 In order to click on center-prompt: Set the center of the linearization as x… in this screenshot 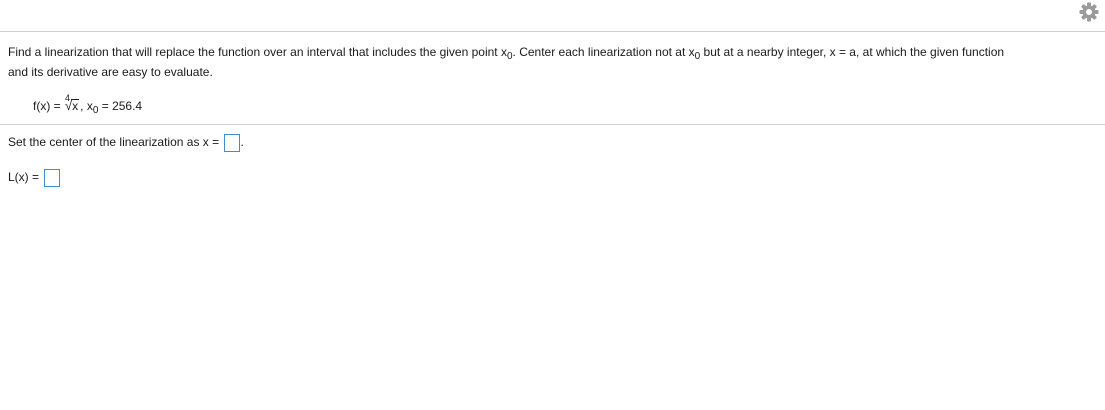, I will do `click(126, 142)`.